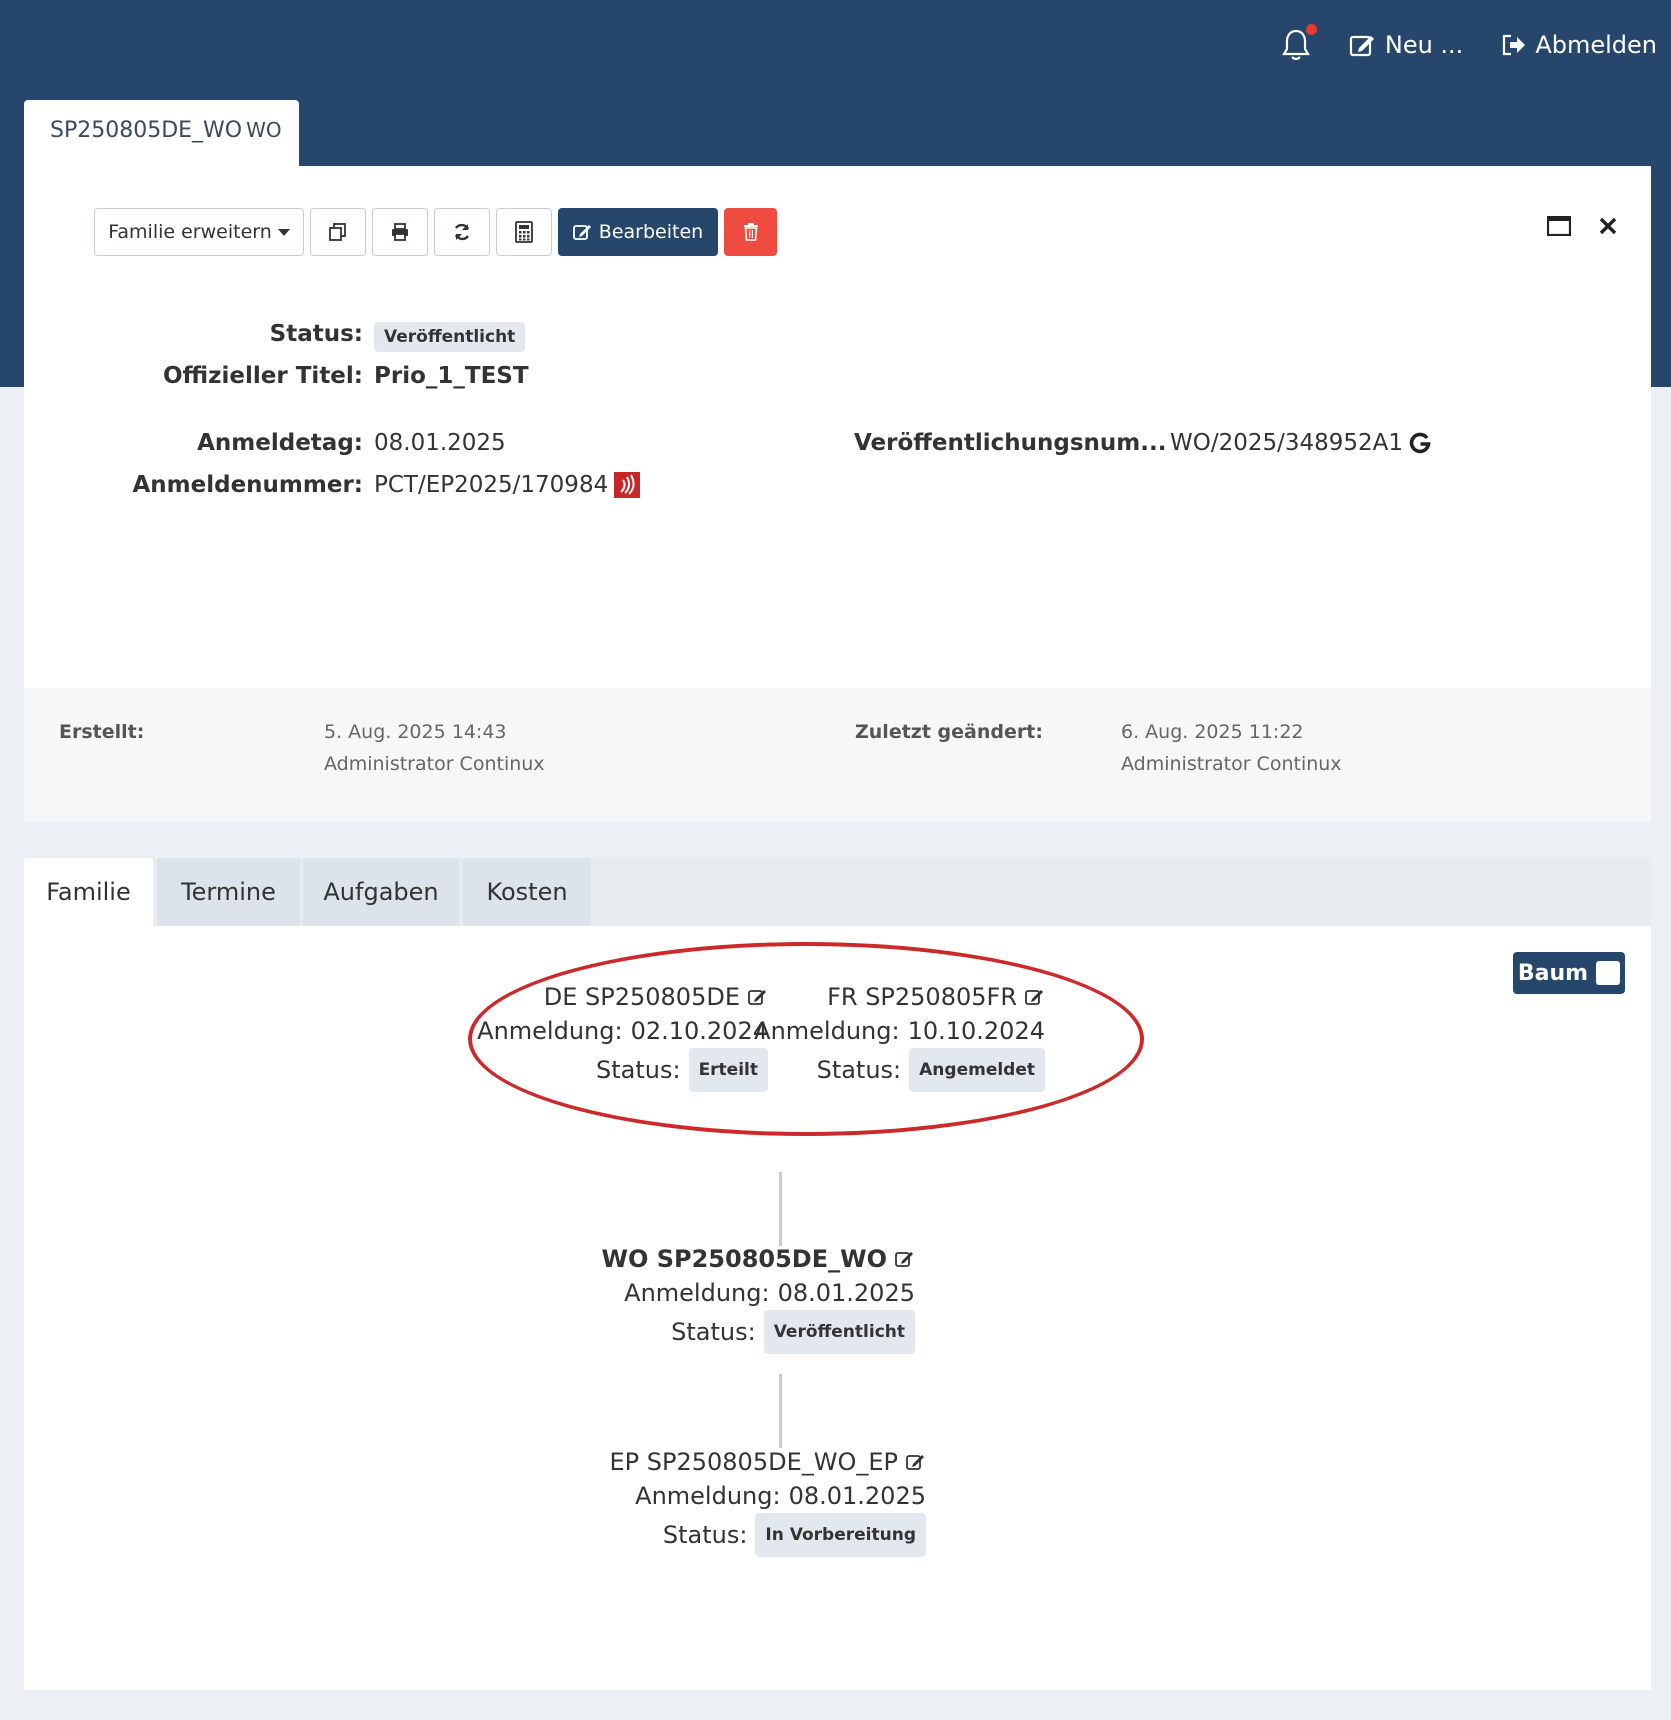 The image size is (1671, 1720). Describe the element at coordinates (899, 1031) in the screenshot. I see `family-node-filing: Anmeldung: 10.10.2024` at that location.